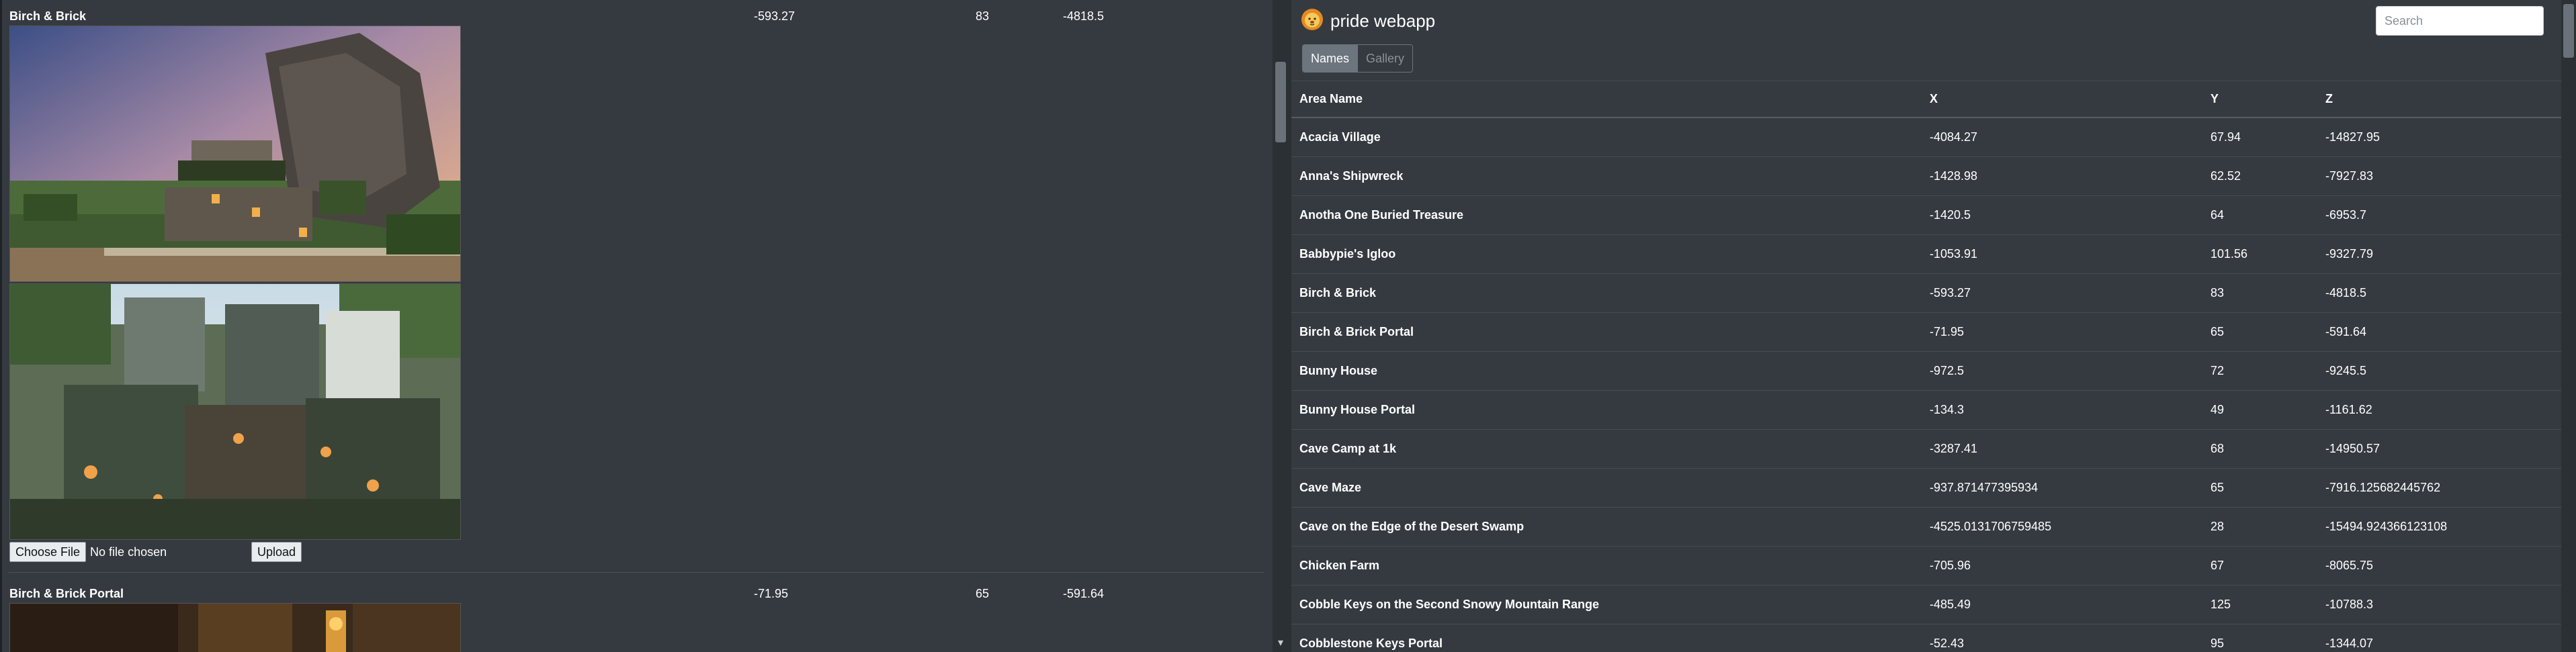 The image size is (2576, 652). I want to click on area-name-cell: Cobblestone Keys Portal, so click(1606, 638).